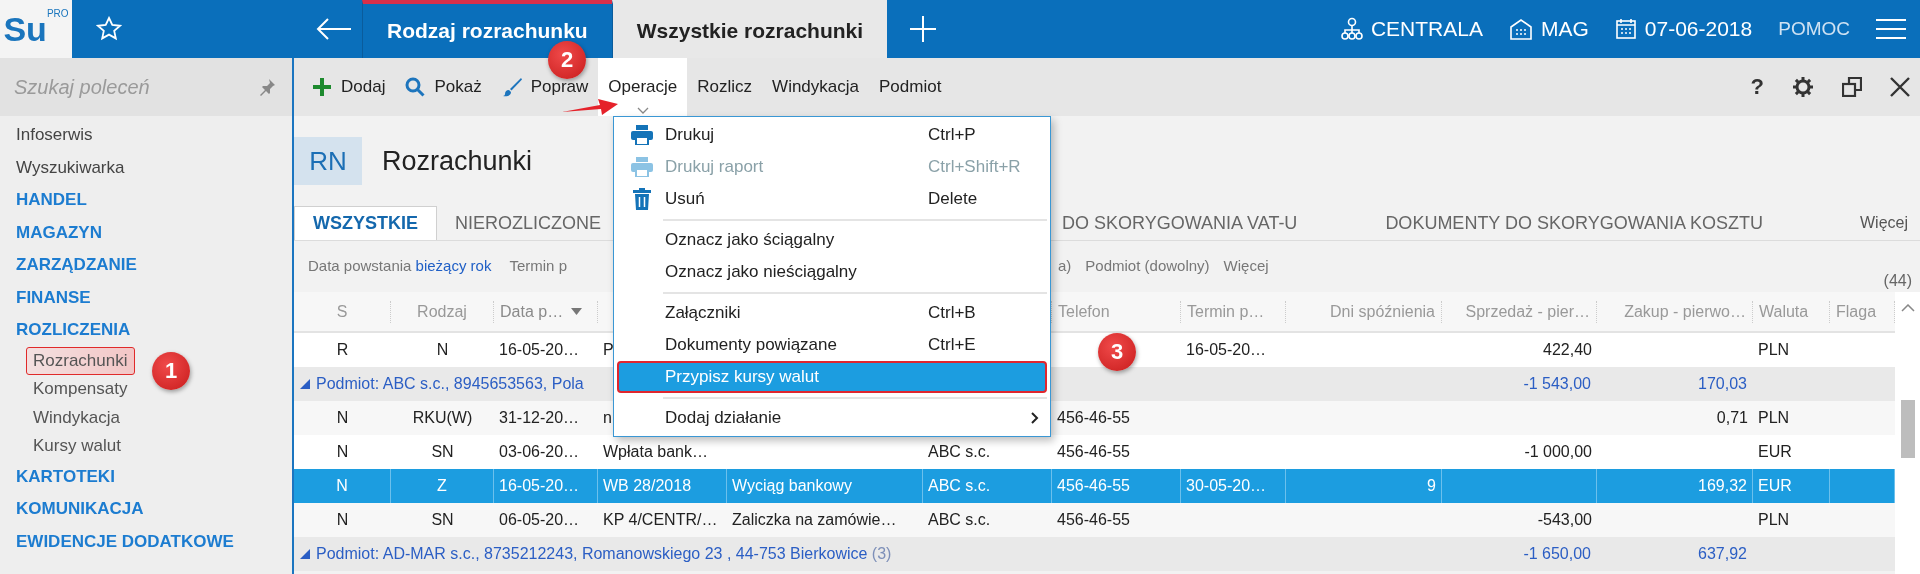 This screenshot has height=574, width=1920. What do you see at coordinates (643, 87) in the screenshot?
I see `toolbar-button: Operacje` at bounding box center [643, 87].